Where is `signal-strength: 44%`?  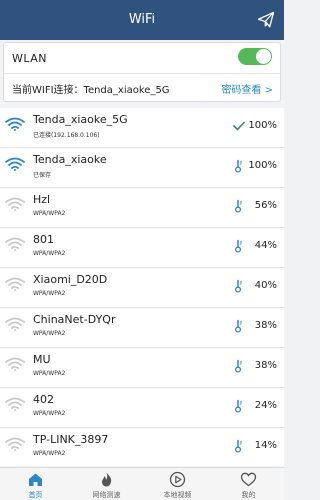 signal-strength: 44% is located at coordinates (265, 245).